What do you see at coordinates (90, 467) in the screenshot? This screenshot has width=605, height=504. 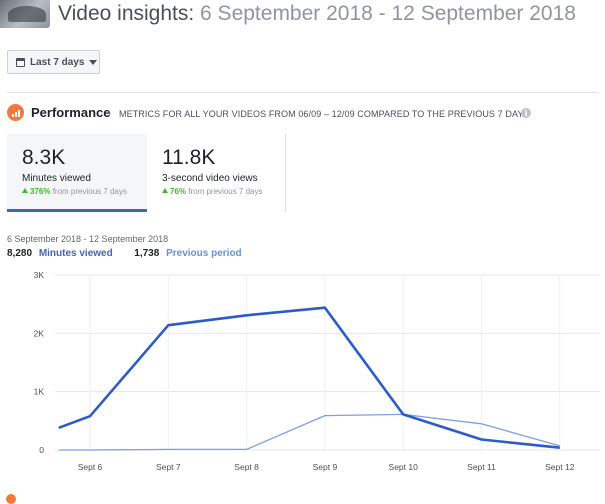 I see `x-tick-label: Sept 6` at bounding box center [90, 467].